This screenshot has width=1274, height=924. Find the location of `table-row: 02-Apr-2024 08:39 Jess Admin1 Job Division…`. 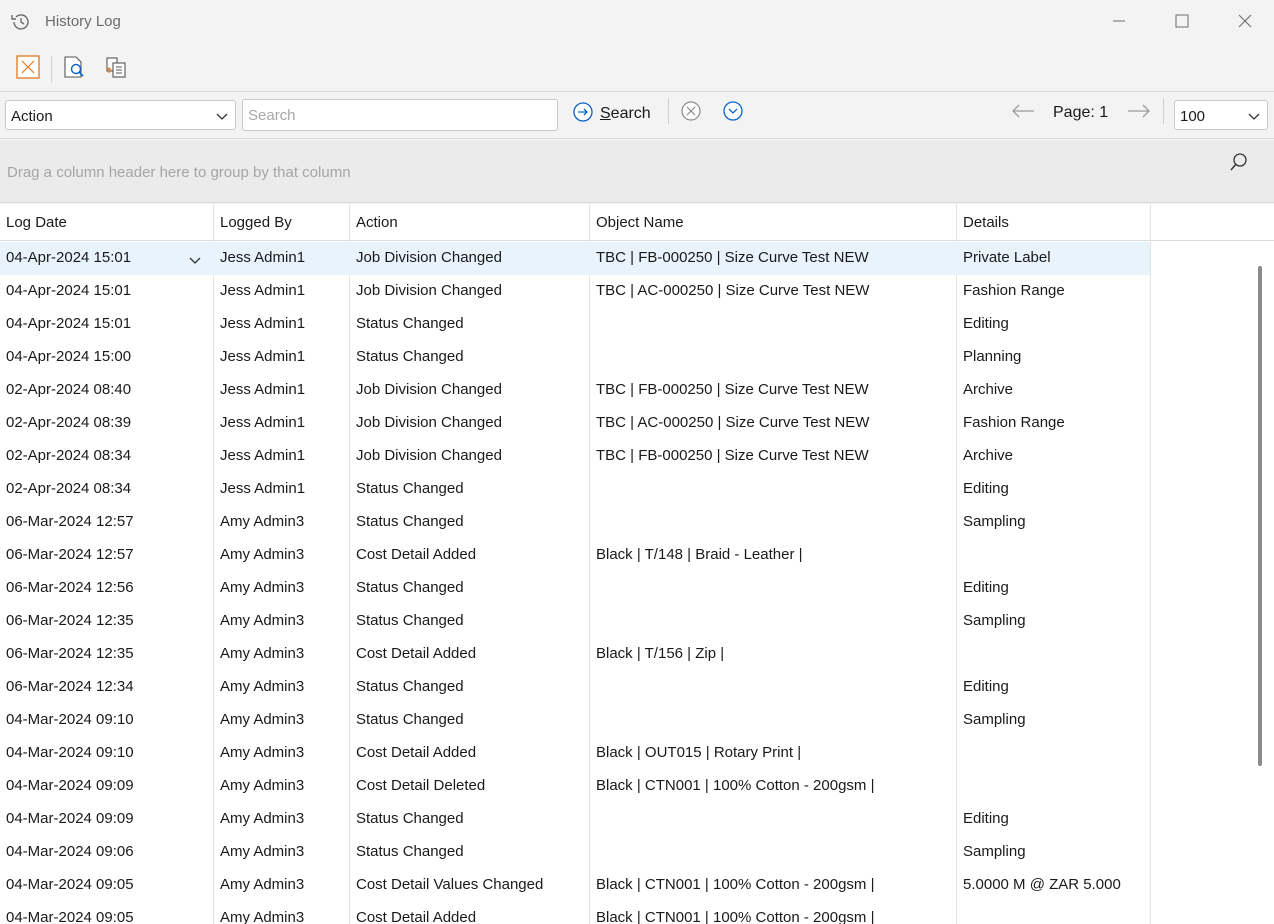

table-row: 02-Apr-2024 08:39 Jess Admin1 Job Division… is located at coordinates (575, 423).